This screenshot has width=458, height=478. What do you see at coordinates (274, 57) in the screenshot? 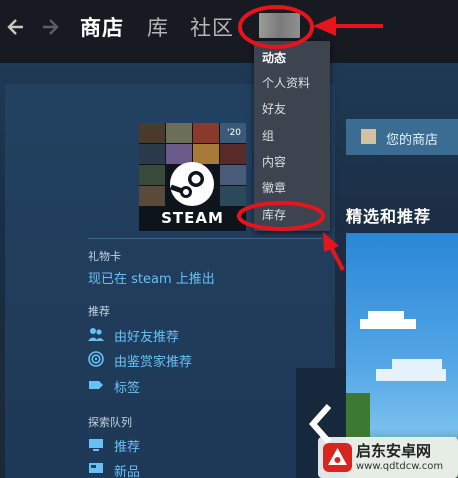
I see `menu-item-activity: 动态` at bounding box center [274, 57].